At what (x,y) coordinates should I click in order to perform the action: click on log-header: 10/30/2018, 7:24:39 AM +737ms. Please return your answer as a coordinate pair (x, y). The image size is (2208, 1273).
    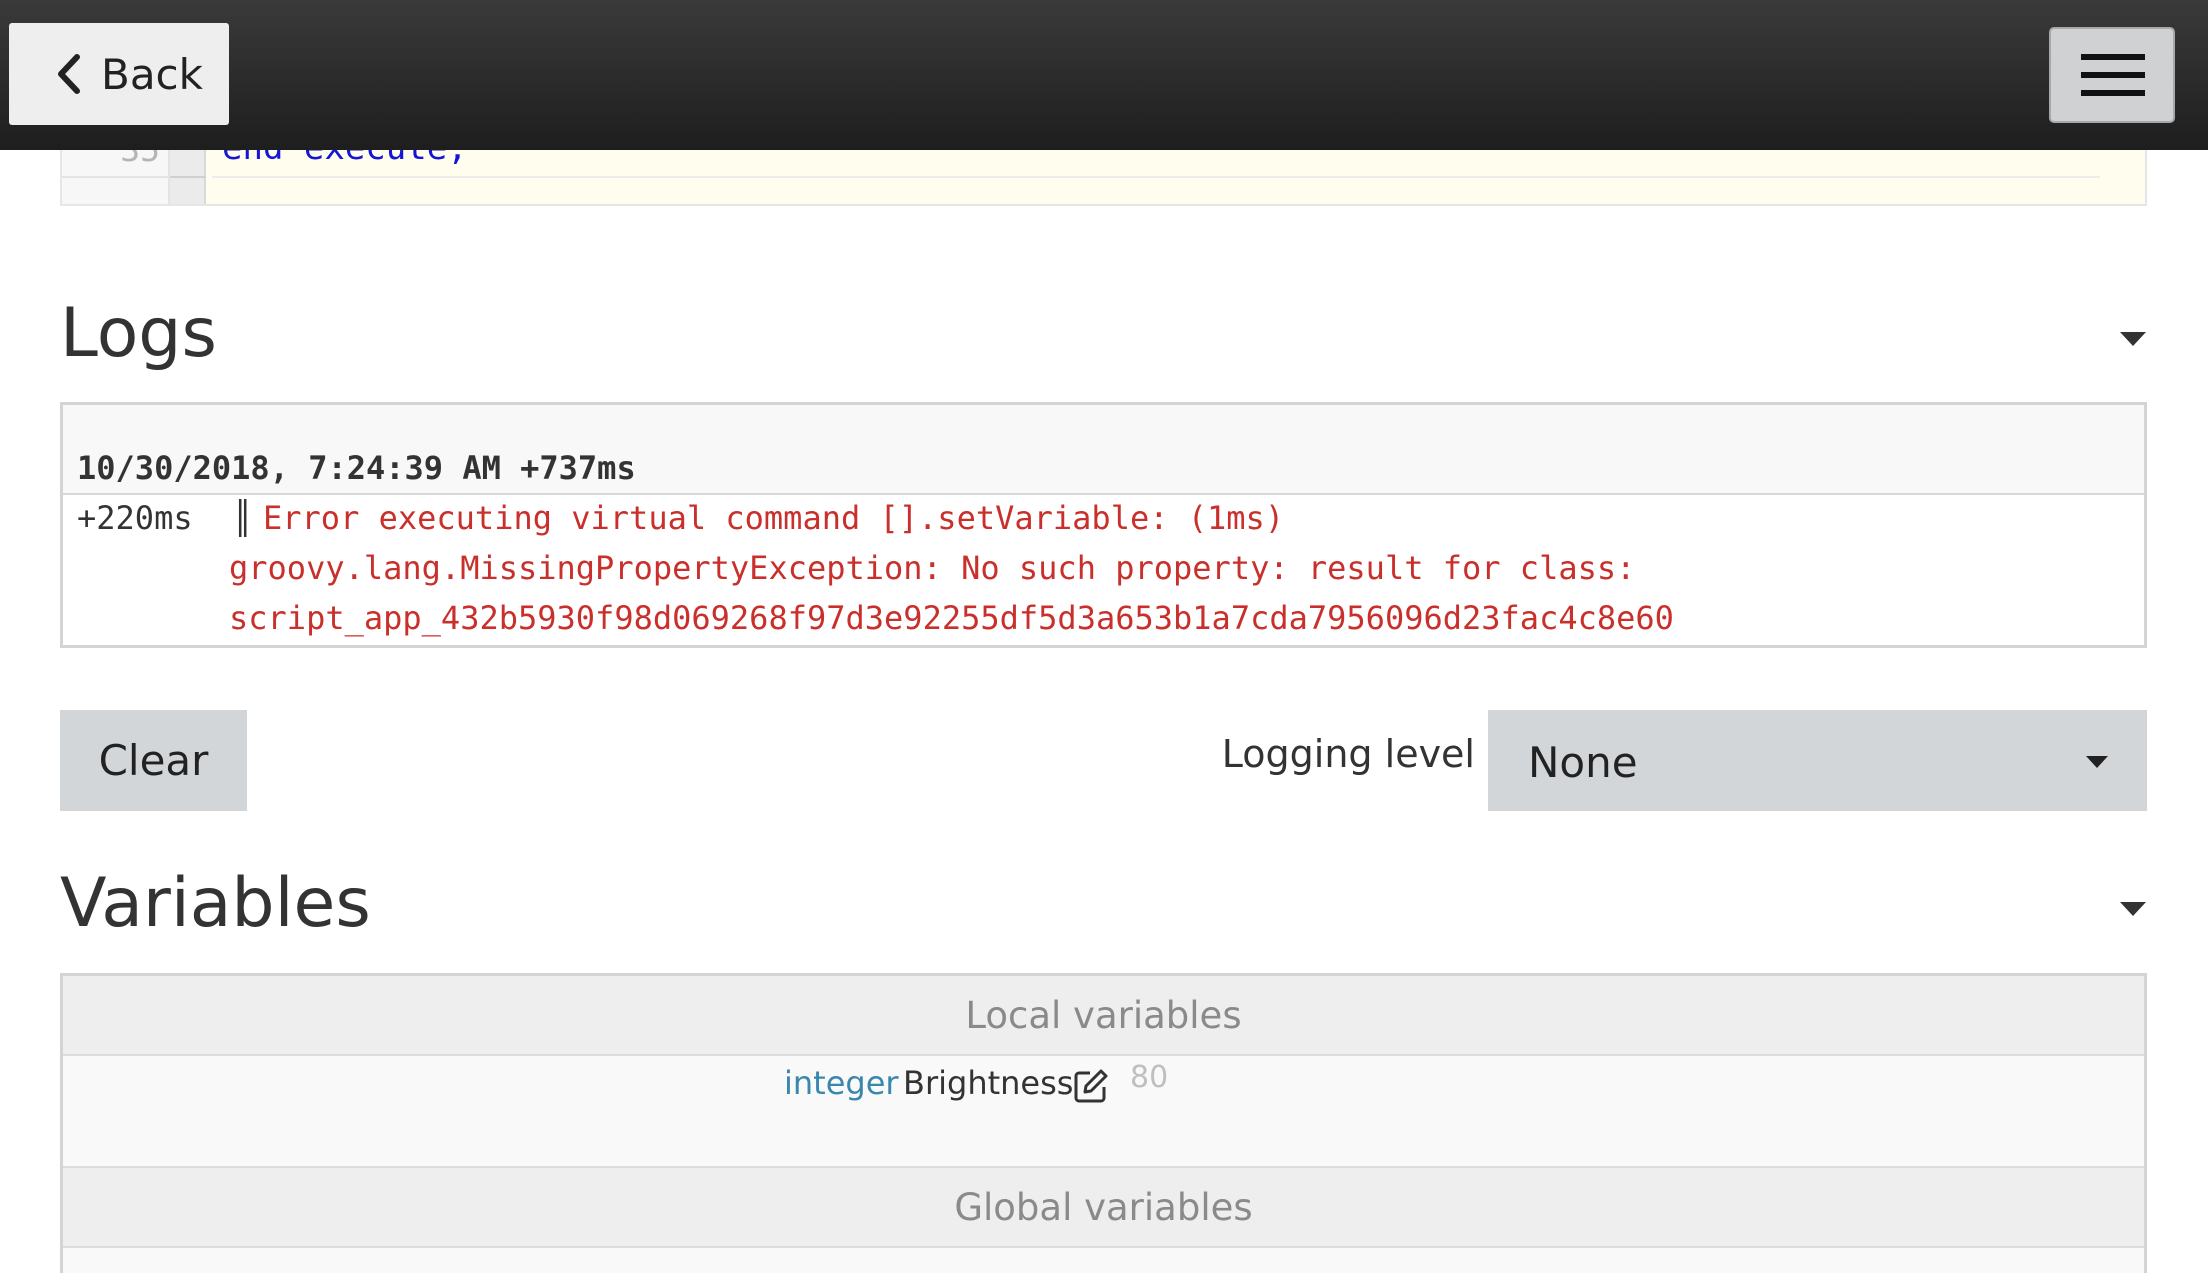
    Looking at the image, I should click on (1103, 450).